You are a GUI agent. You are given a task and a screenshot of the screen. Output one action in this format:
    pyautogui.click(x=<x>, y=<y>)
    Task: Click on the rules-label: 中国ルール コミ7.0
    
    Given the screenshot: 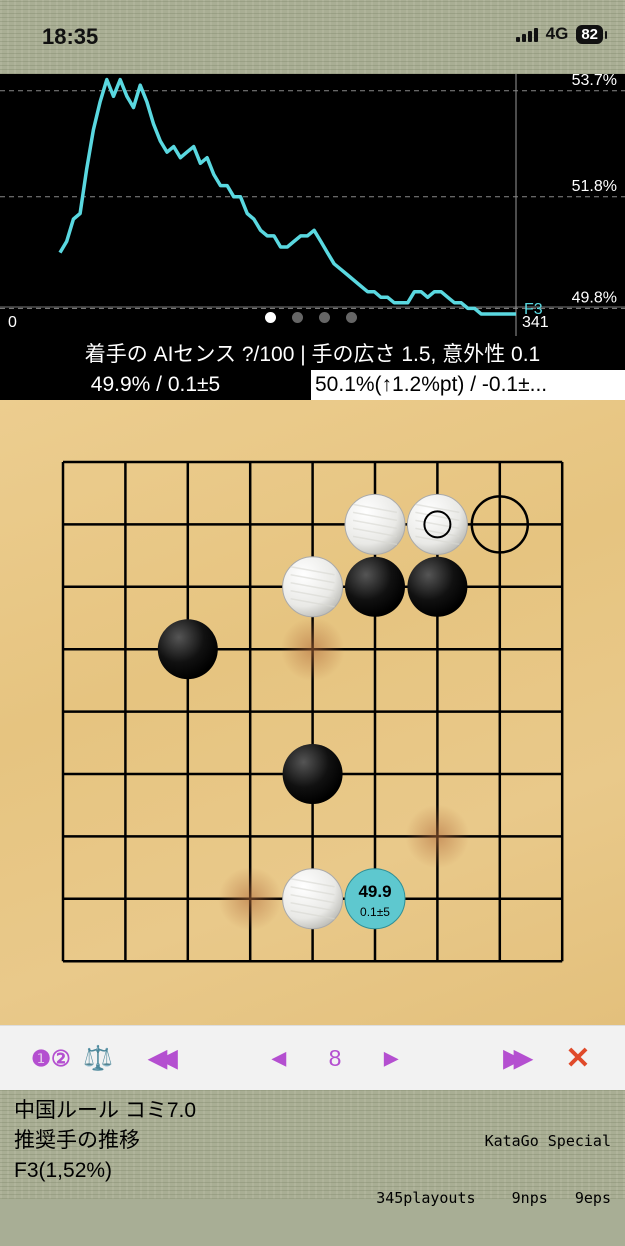 What is the action you would take?
    pyautogui.click(x=105, y=1110)
    